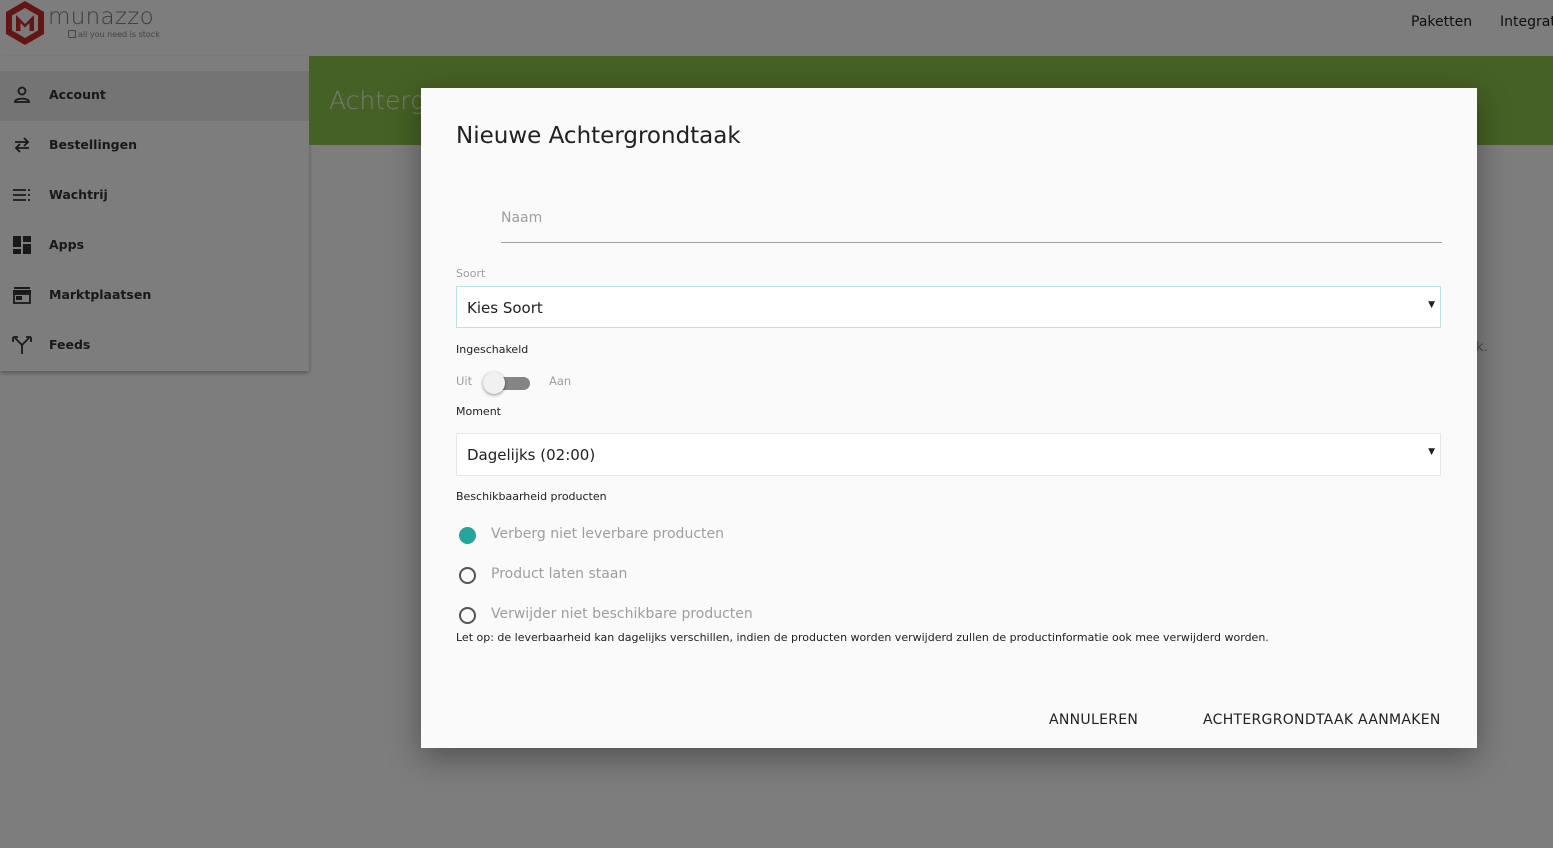 Image resolution: width=1553 pixels, height=848 pixels. I want to click on radio-verwijder: Verwijder niet beschikbare producten, so click(659, 616).